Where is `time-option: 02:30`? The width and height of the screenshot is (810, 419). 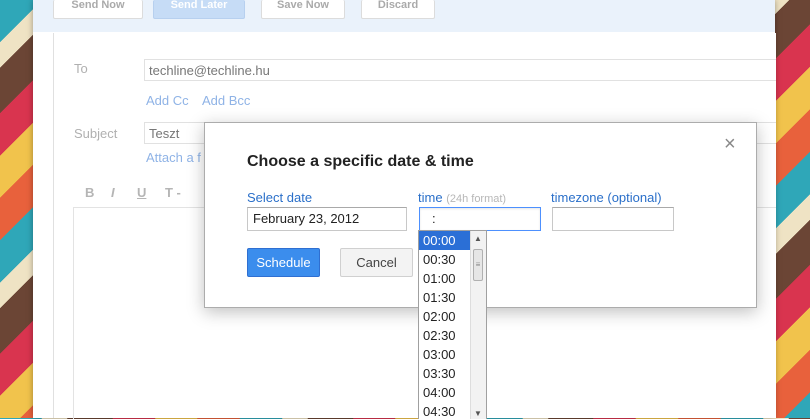 time-option: 02:30 is located at coordinates (446, 335).